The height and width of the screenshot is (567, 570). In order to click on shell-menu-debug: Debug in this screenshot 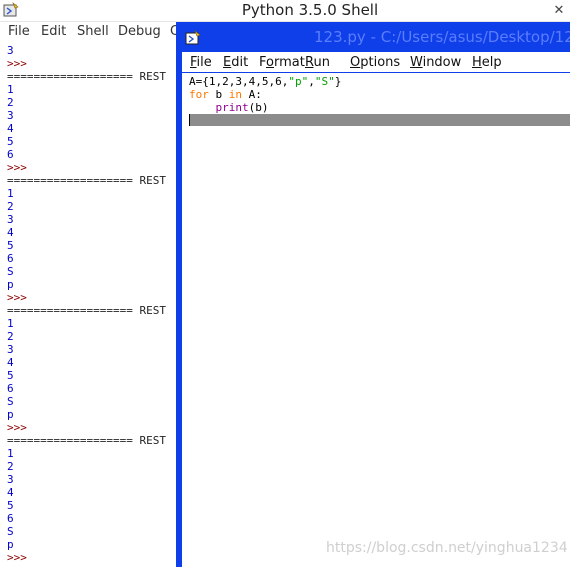, I will do `click(139, 31)`.